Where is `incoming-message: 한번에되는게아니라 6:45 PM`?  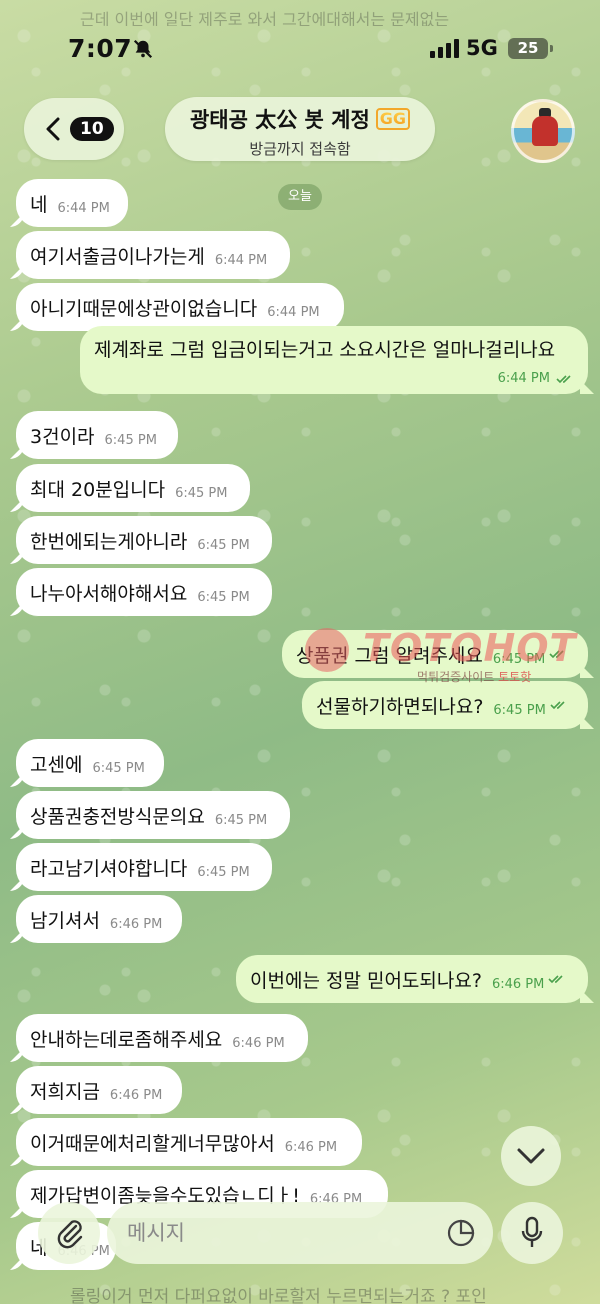 incoming-message: 한번에되는게아니라 6:45 PM is located at coordinates (144, 540).